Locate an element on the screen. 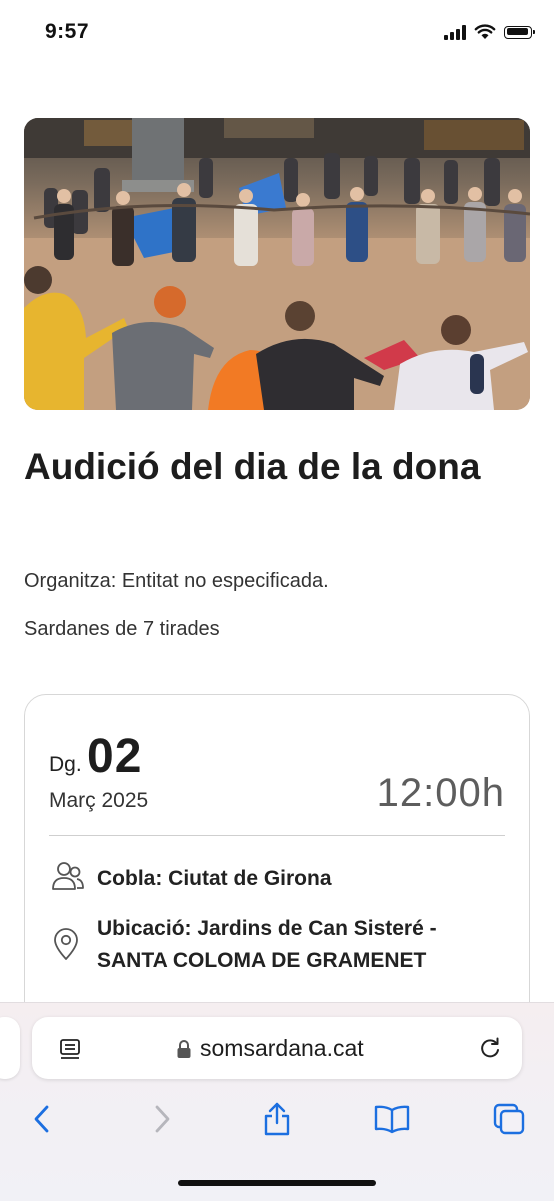 This screenshot has height=1201, width=554. previous-tab-peek is located at coordinates (10, 1048).